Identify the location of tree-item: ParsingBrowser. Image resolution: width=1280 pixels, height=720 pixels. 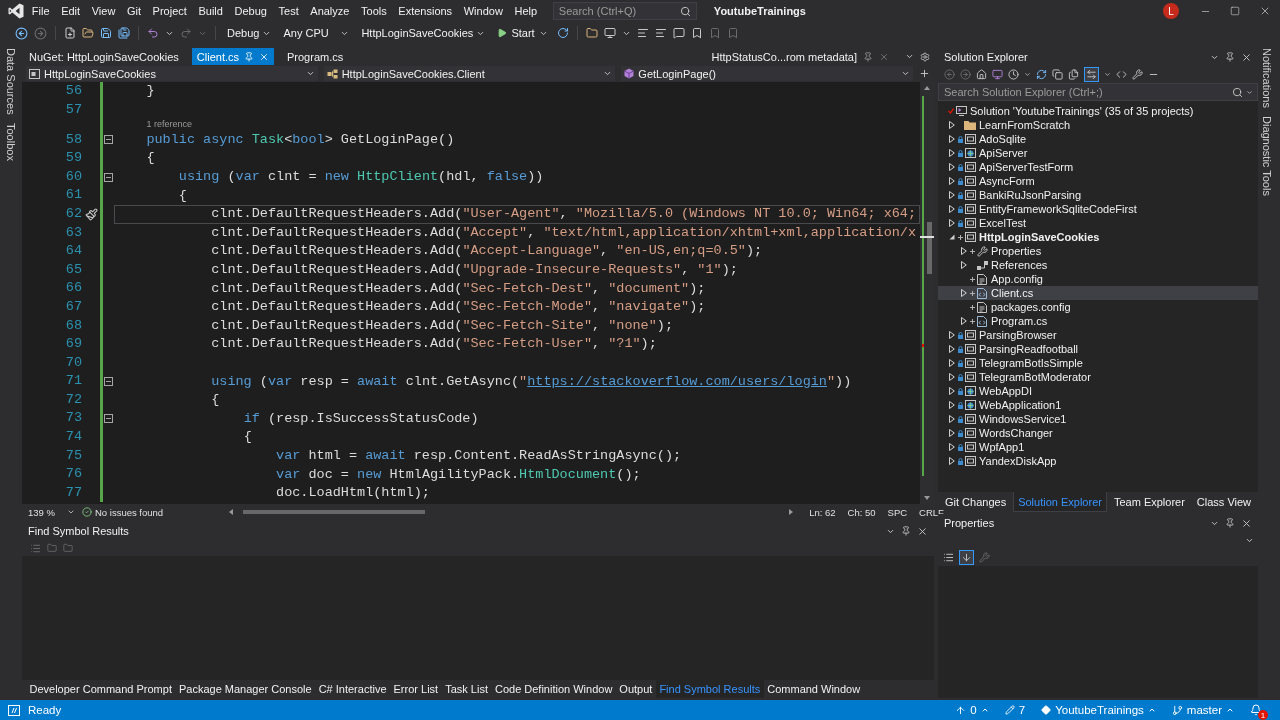
(1098, 335).